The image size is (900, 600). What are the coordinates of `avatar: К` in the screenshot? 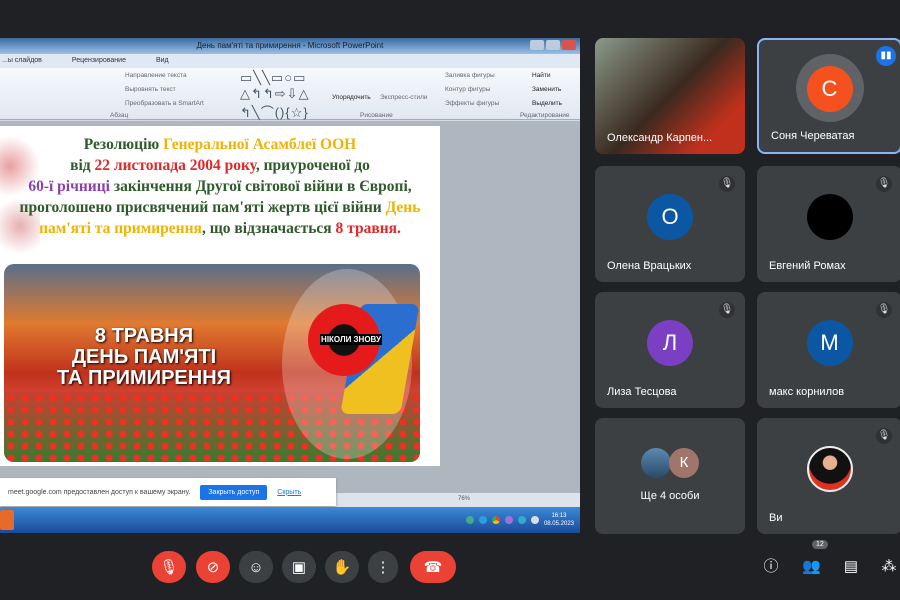 It's located at (684, 463).